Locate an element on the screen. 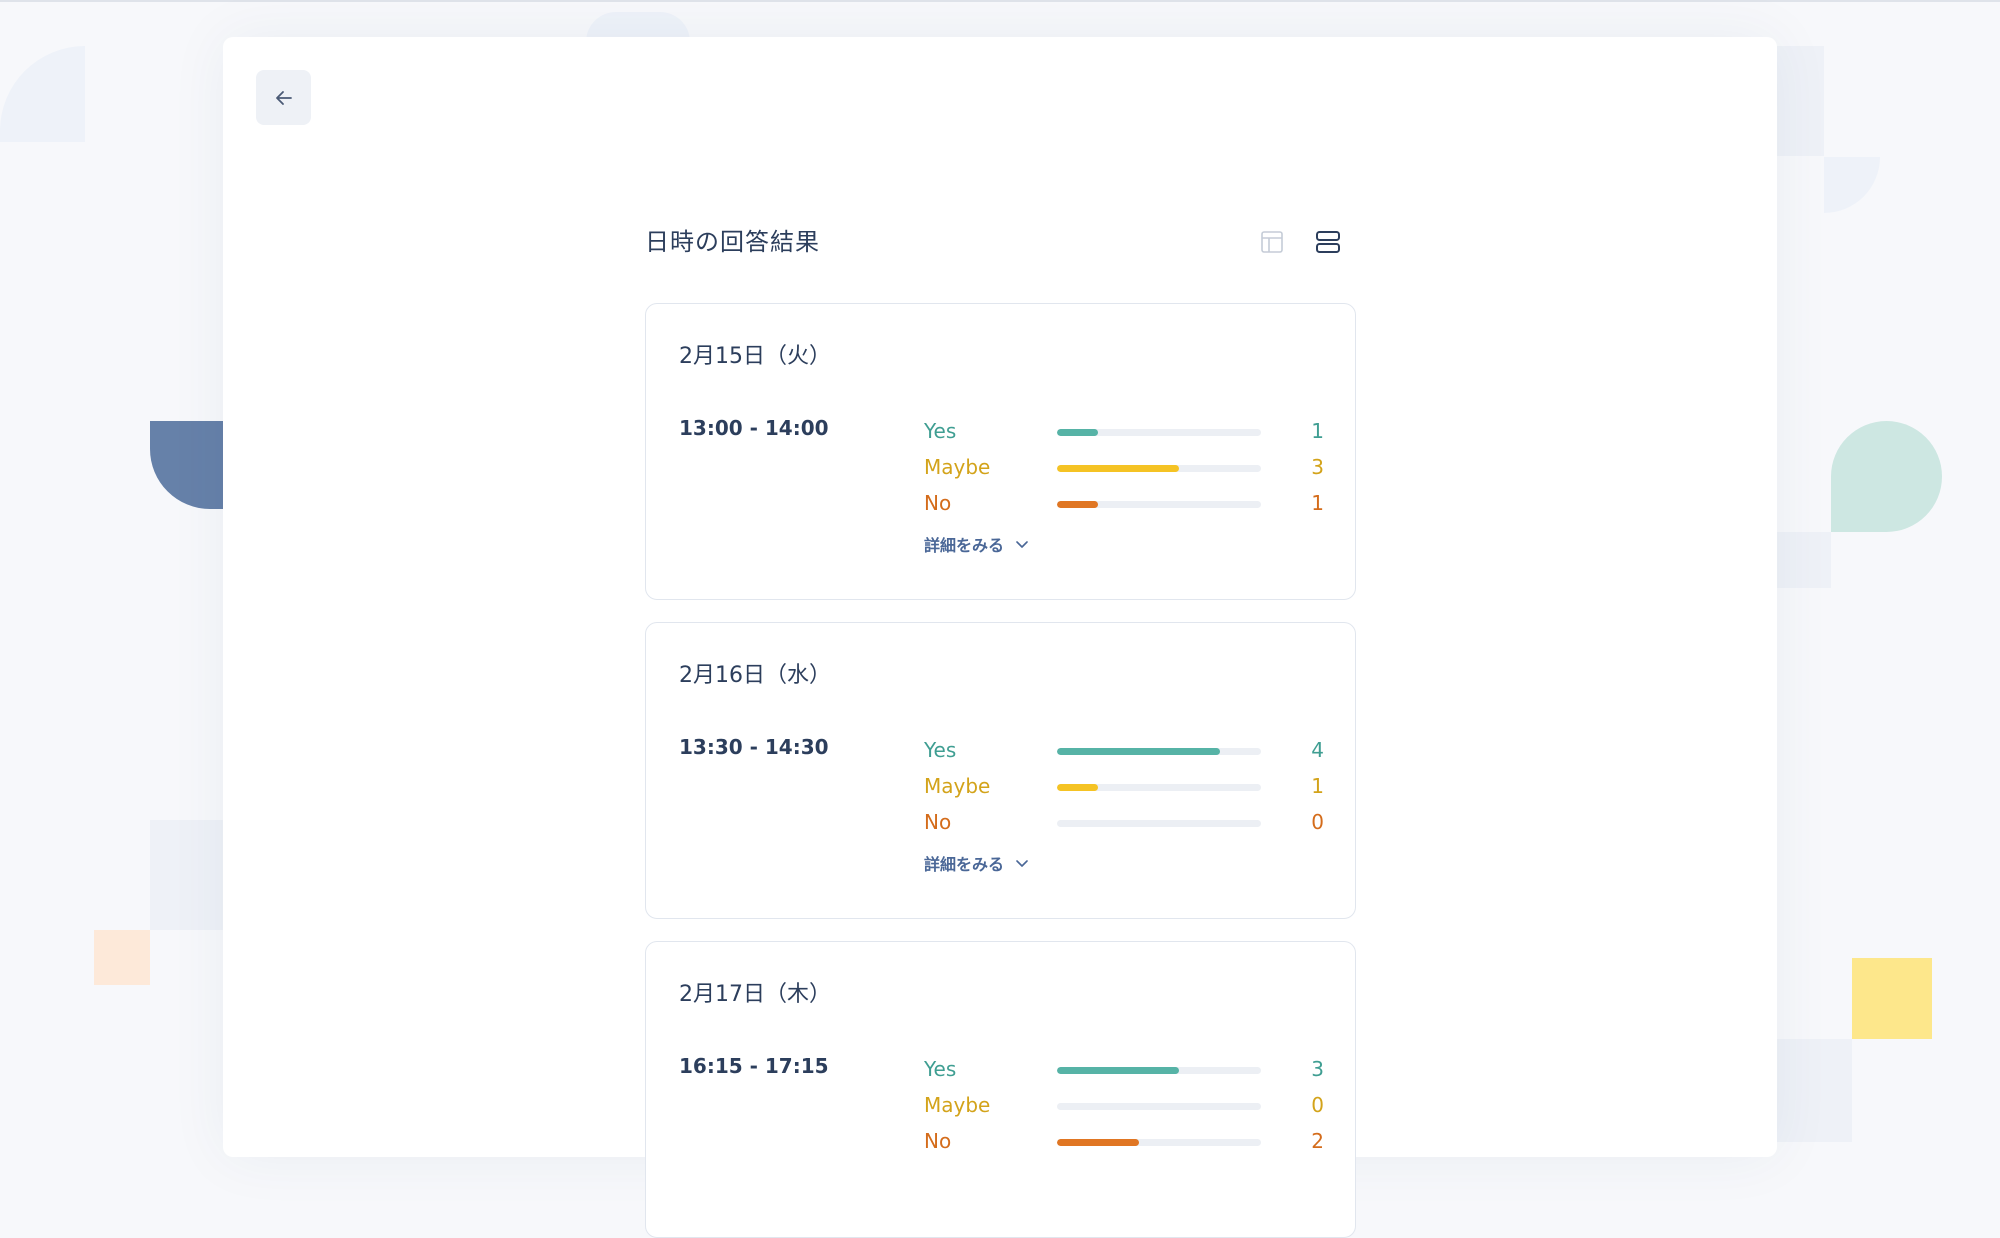 Image resolution: width=2000 pixels, height=1238 pixels. grid-view-button is located at coordinates (1272, 242).